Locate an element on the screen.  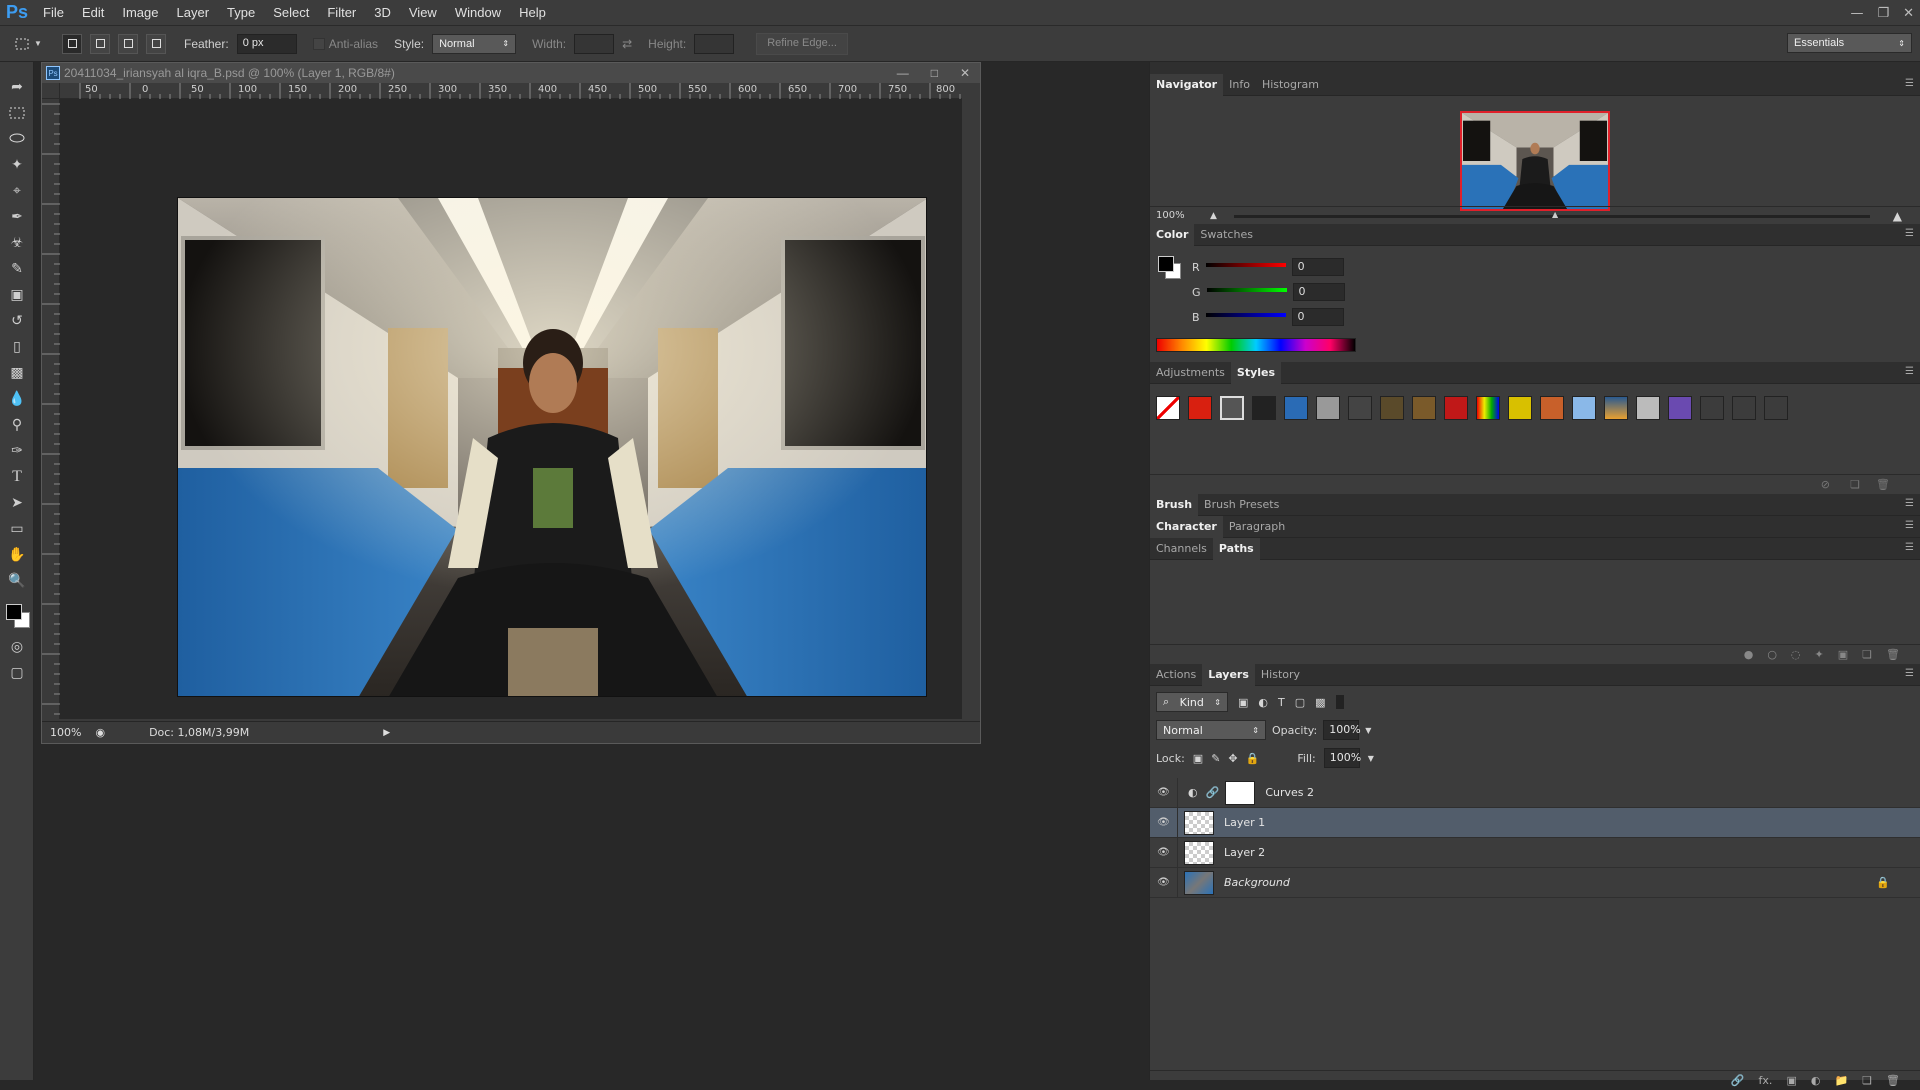
tab-color: Color is located at coordinates (1172, 234).